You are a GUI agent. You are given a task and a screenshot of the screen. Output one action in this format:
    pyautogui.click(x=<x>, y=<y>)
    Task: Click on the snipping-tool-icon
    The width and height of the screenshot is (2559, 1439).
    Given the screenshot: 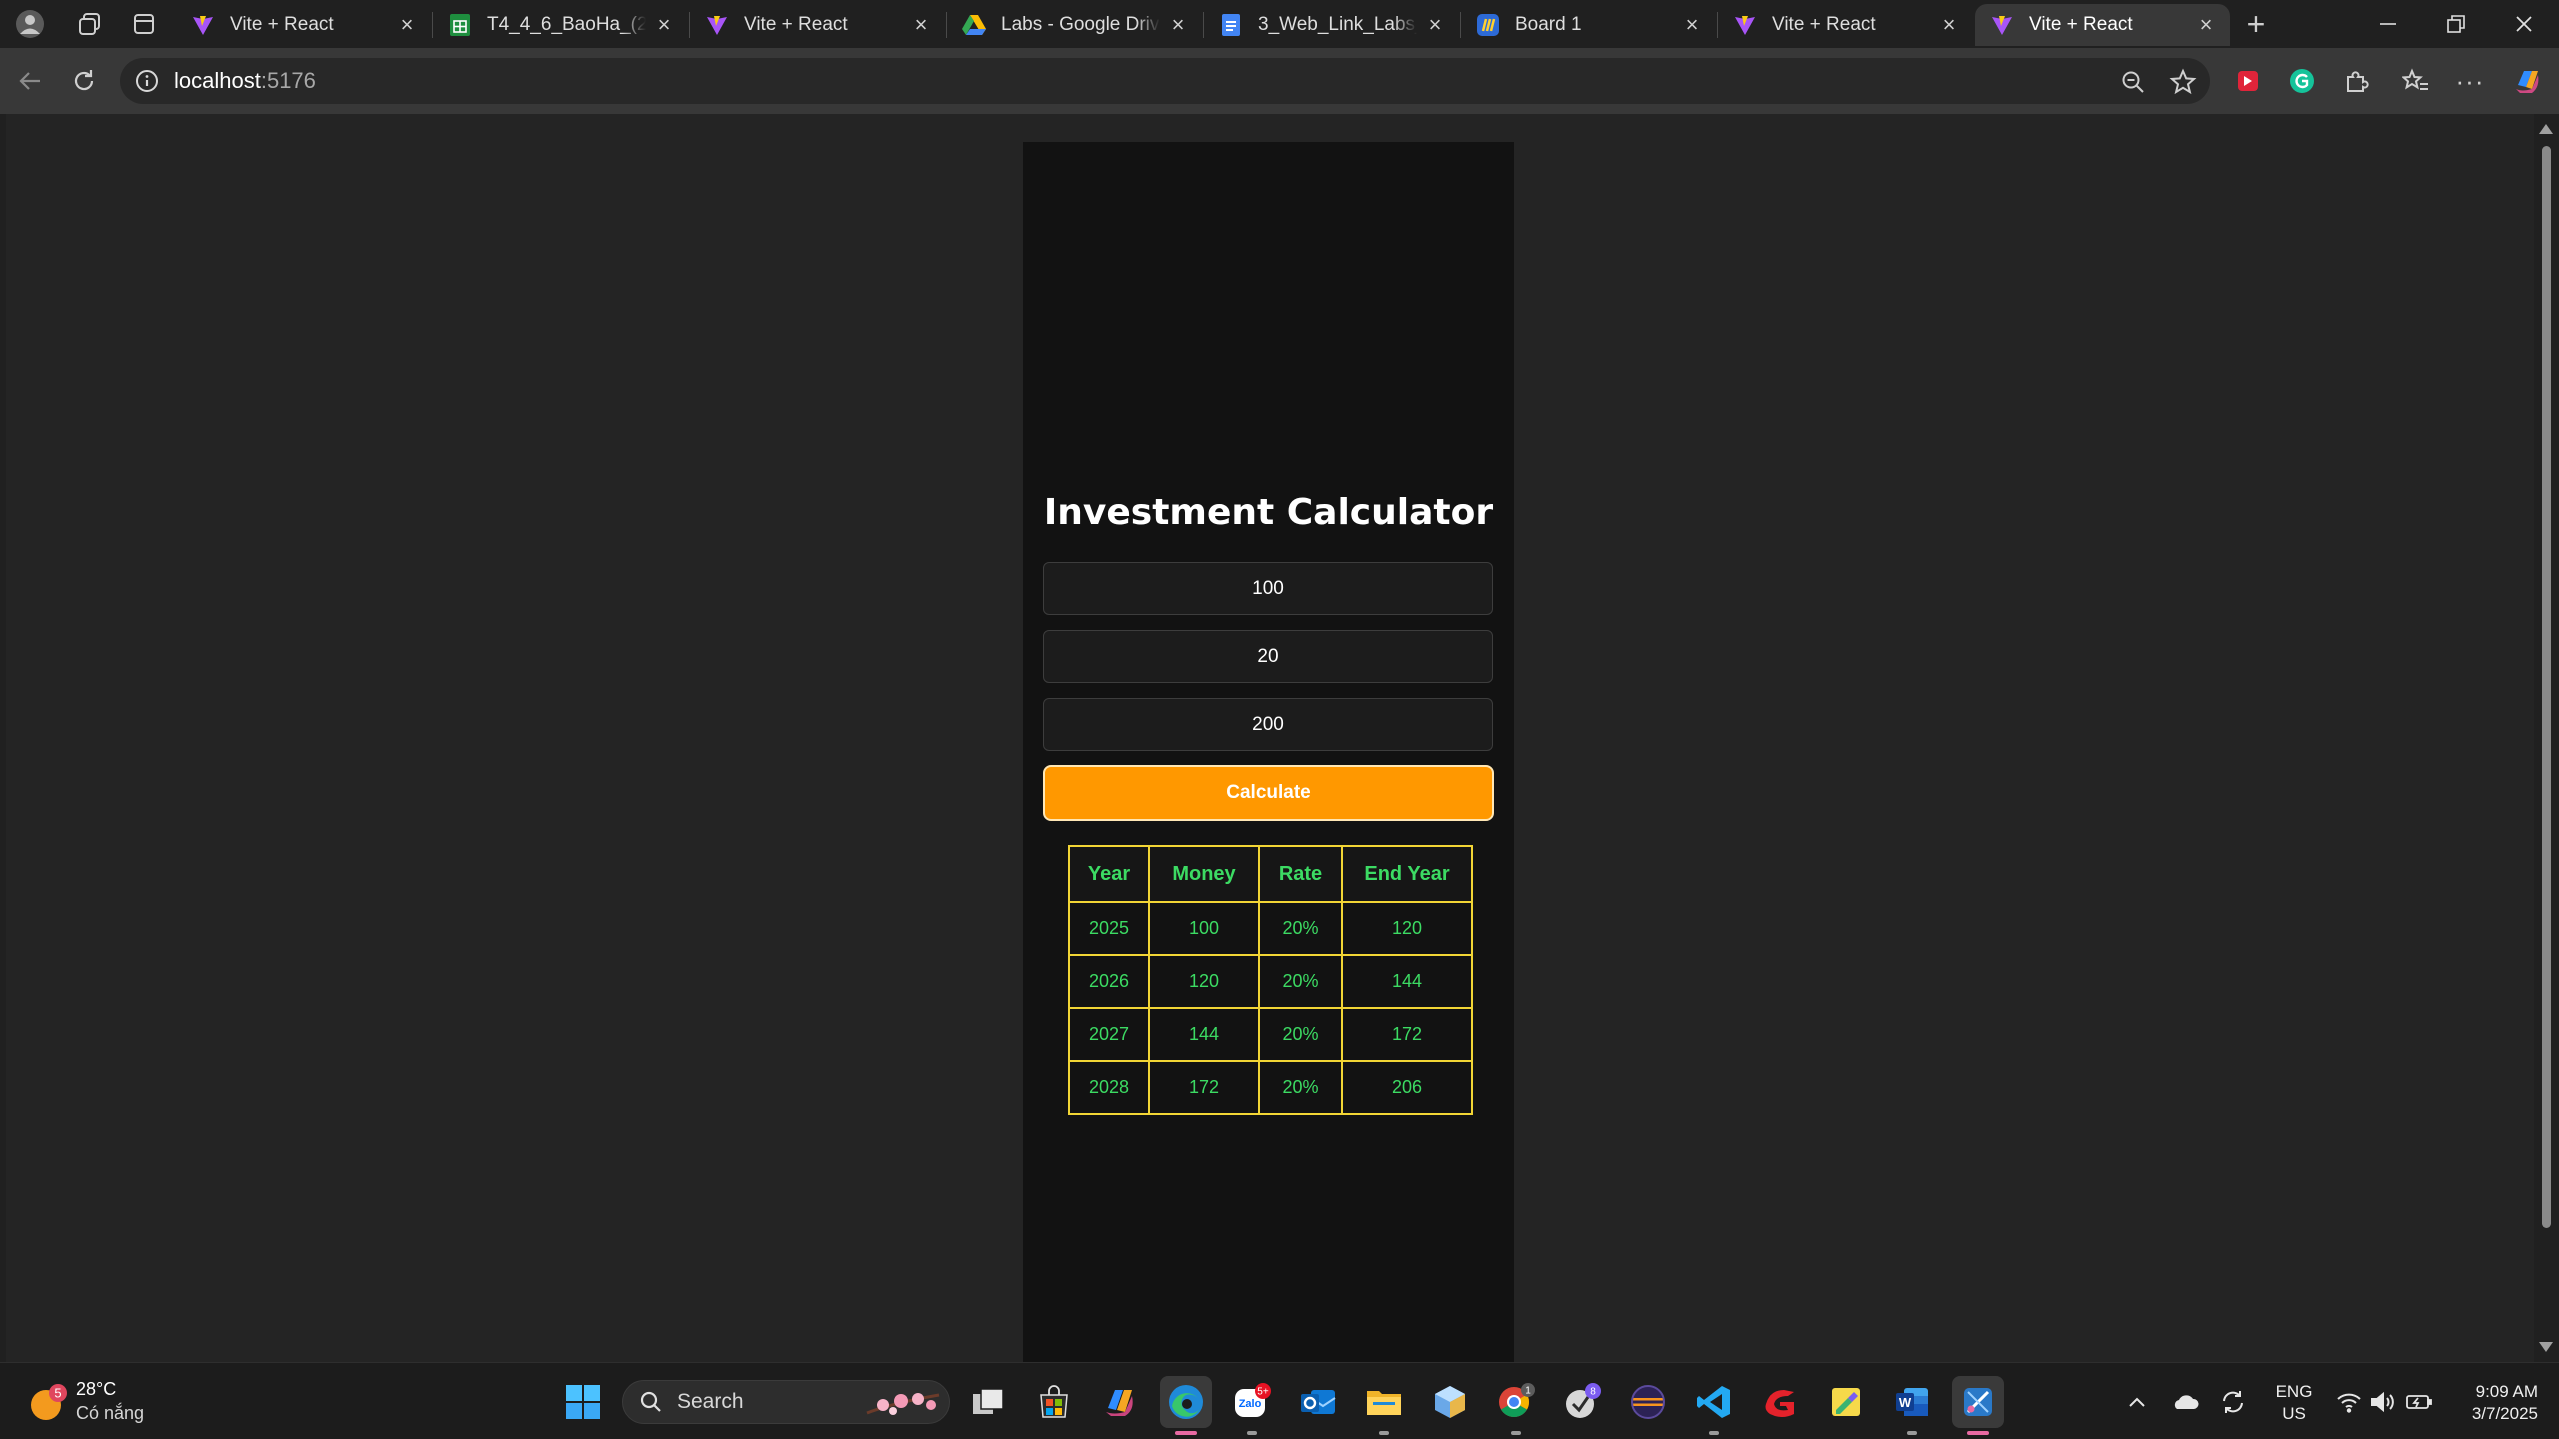 What is the action you would take?
    pyautogui.click(x=1978, y=1405)
    